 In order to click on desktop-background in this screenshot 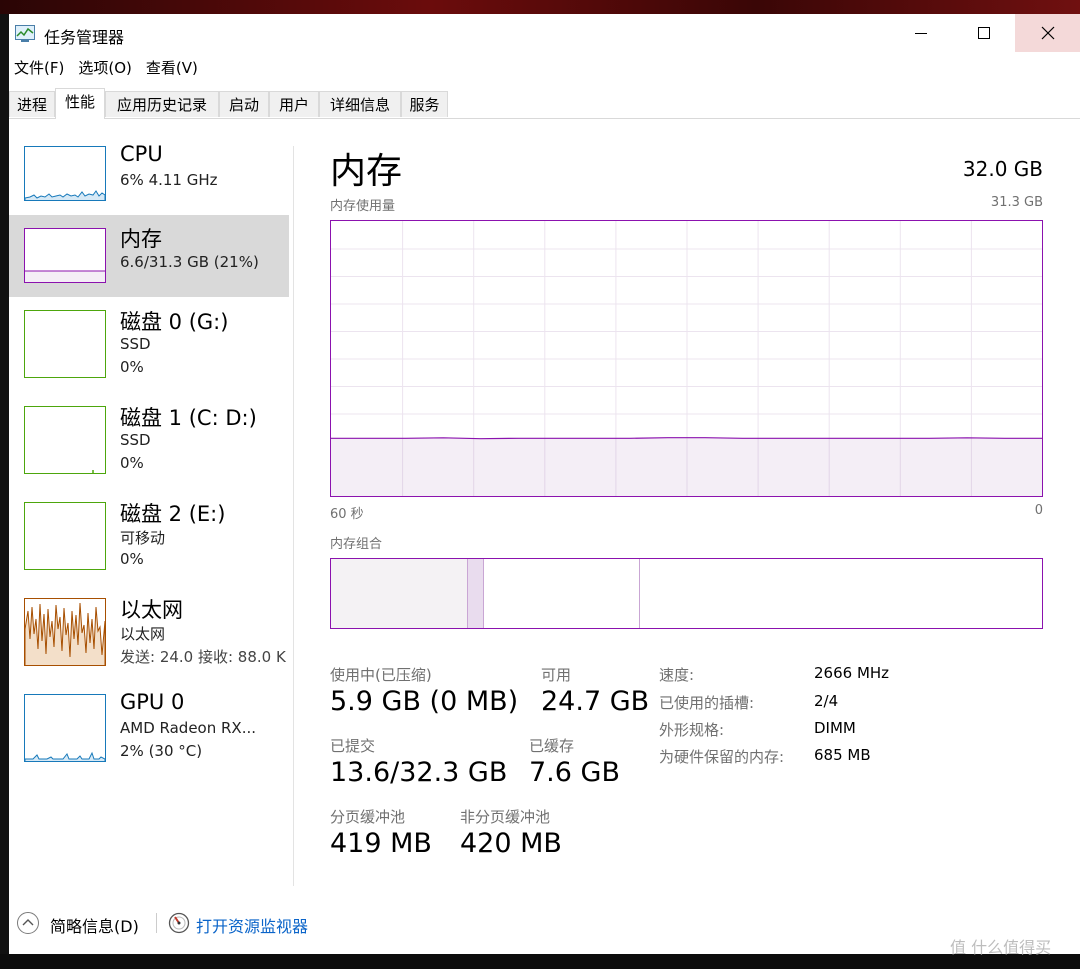, I will do `click(540, 7)`.